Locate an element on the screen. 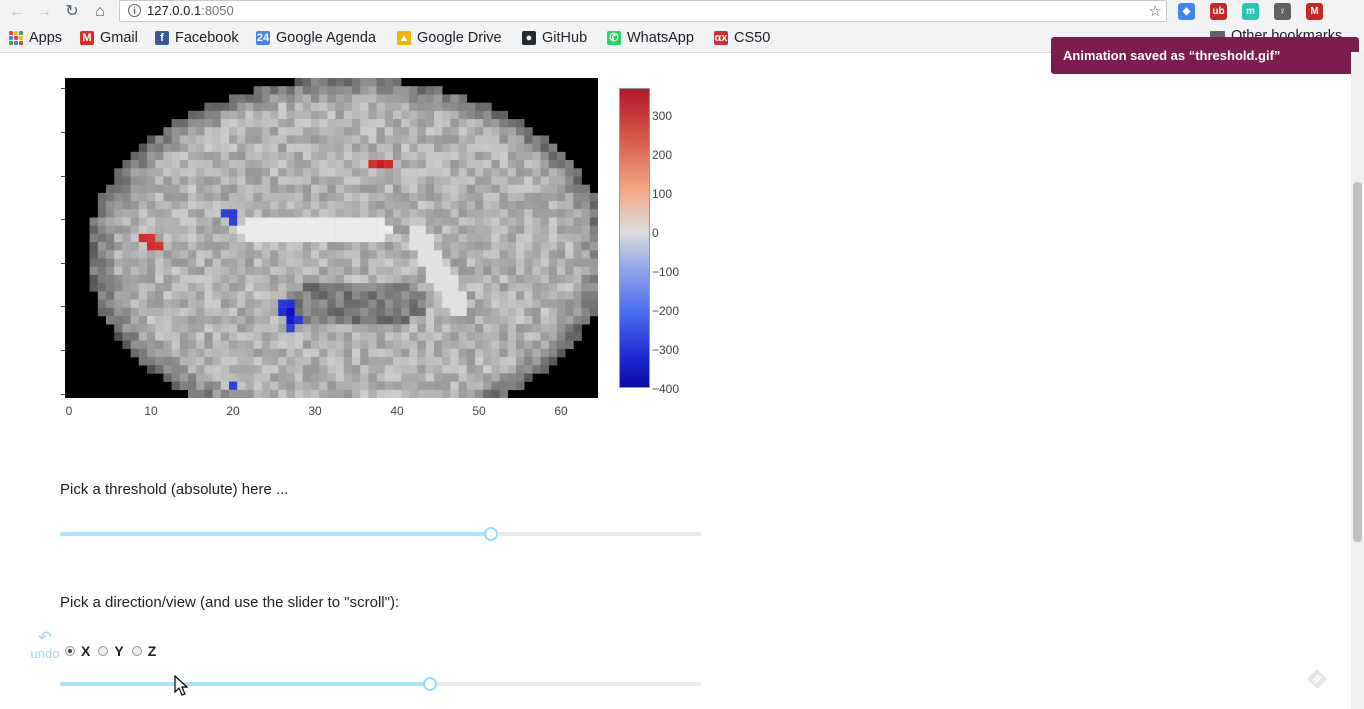  undo-icon: ↶ is located at coordinates (45, 637).